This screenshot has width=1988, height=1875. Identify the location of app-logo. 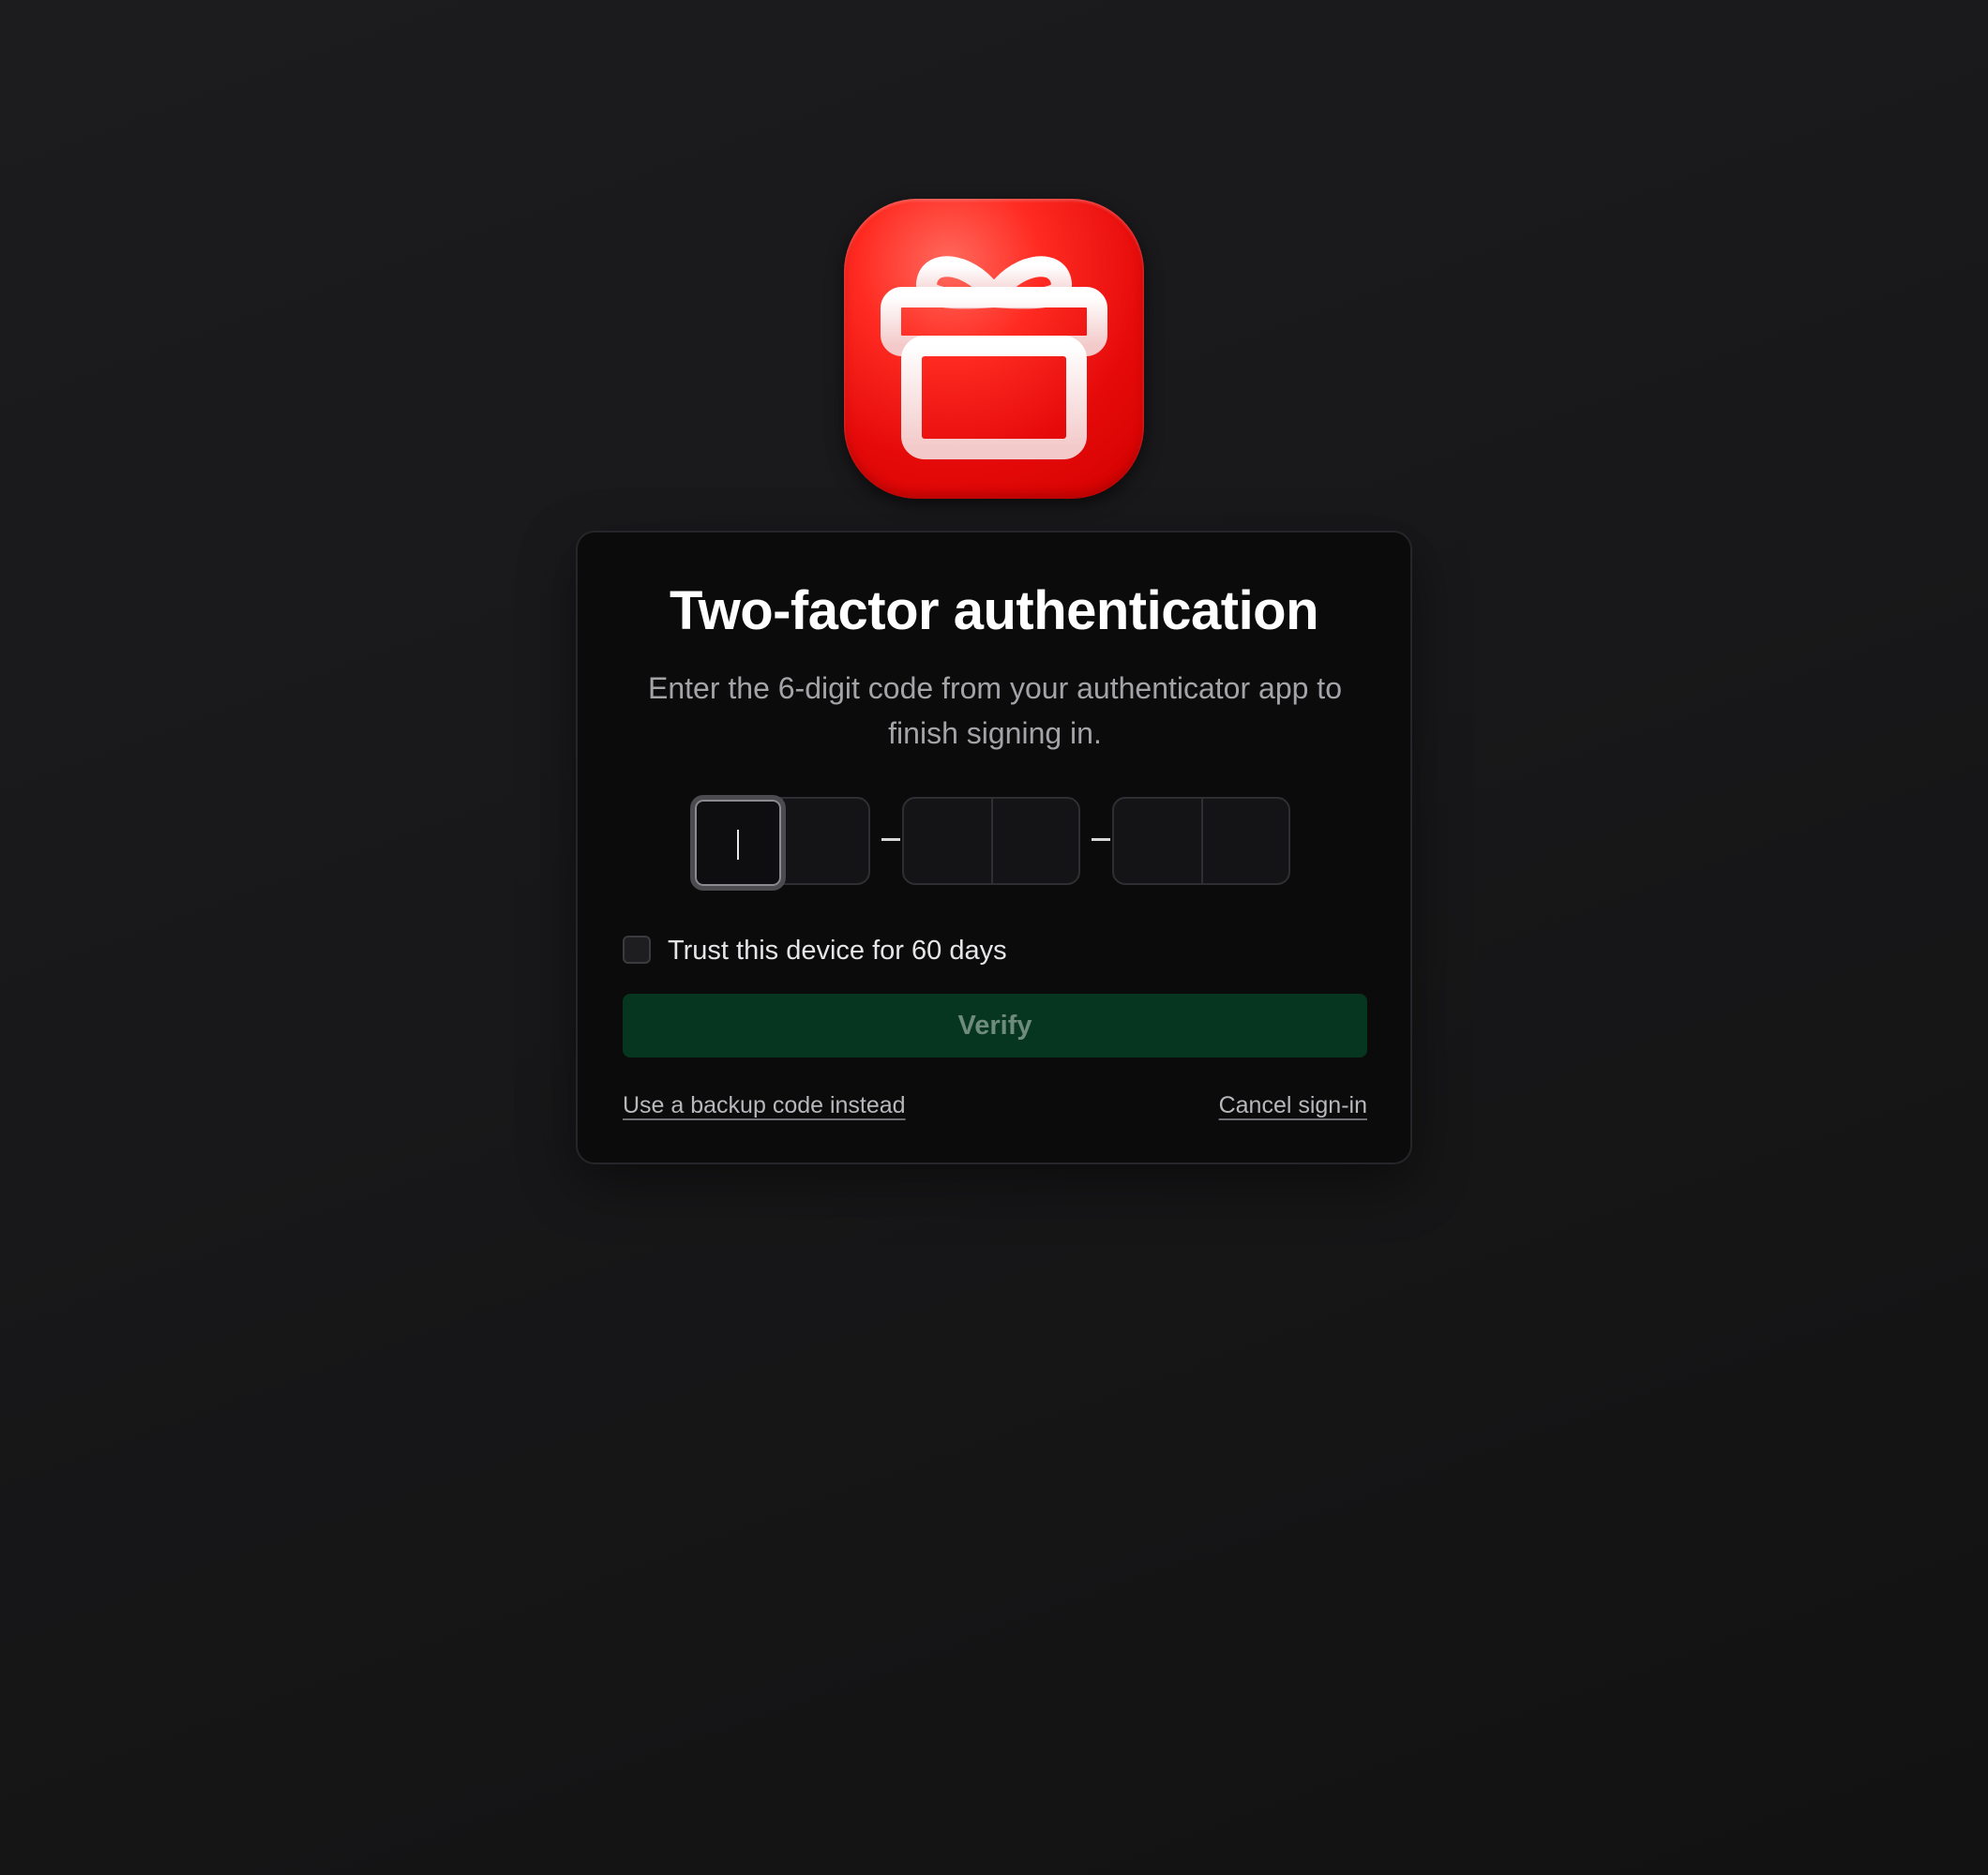
(994, 349).